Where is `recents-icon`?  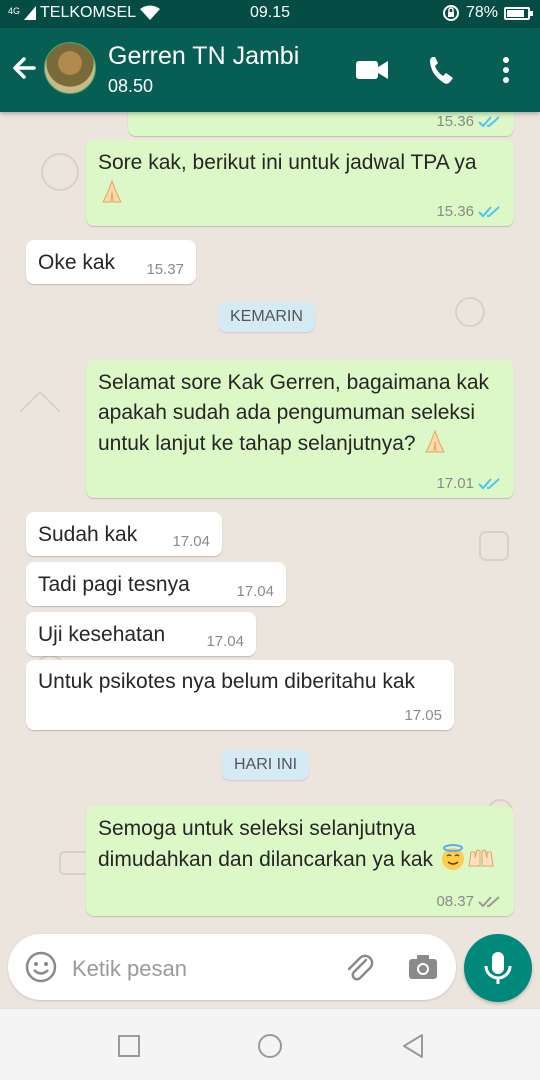 recents-icon is located at coordinates (129, 1046).